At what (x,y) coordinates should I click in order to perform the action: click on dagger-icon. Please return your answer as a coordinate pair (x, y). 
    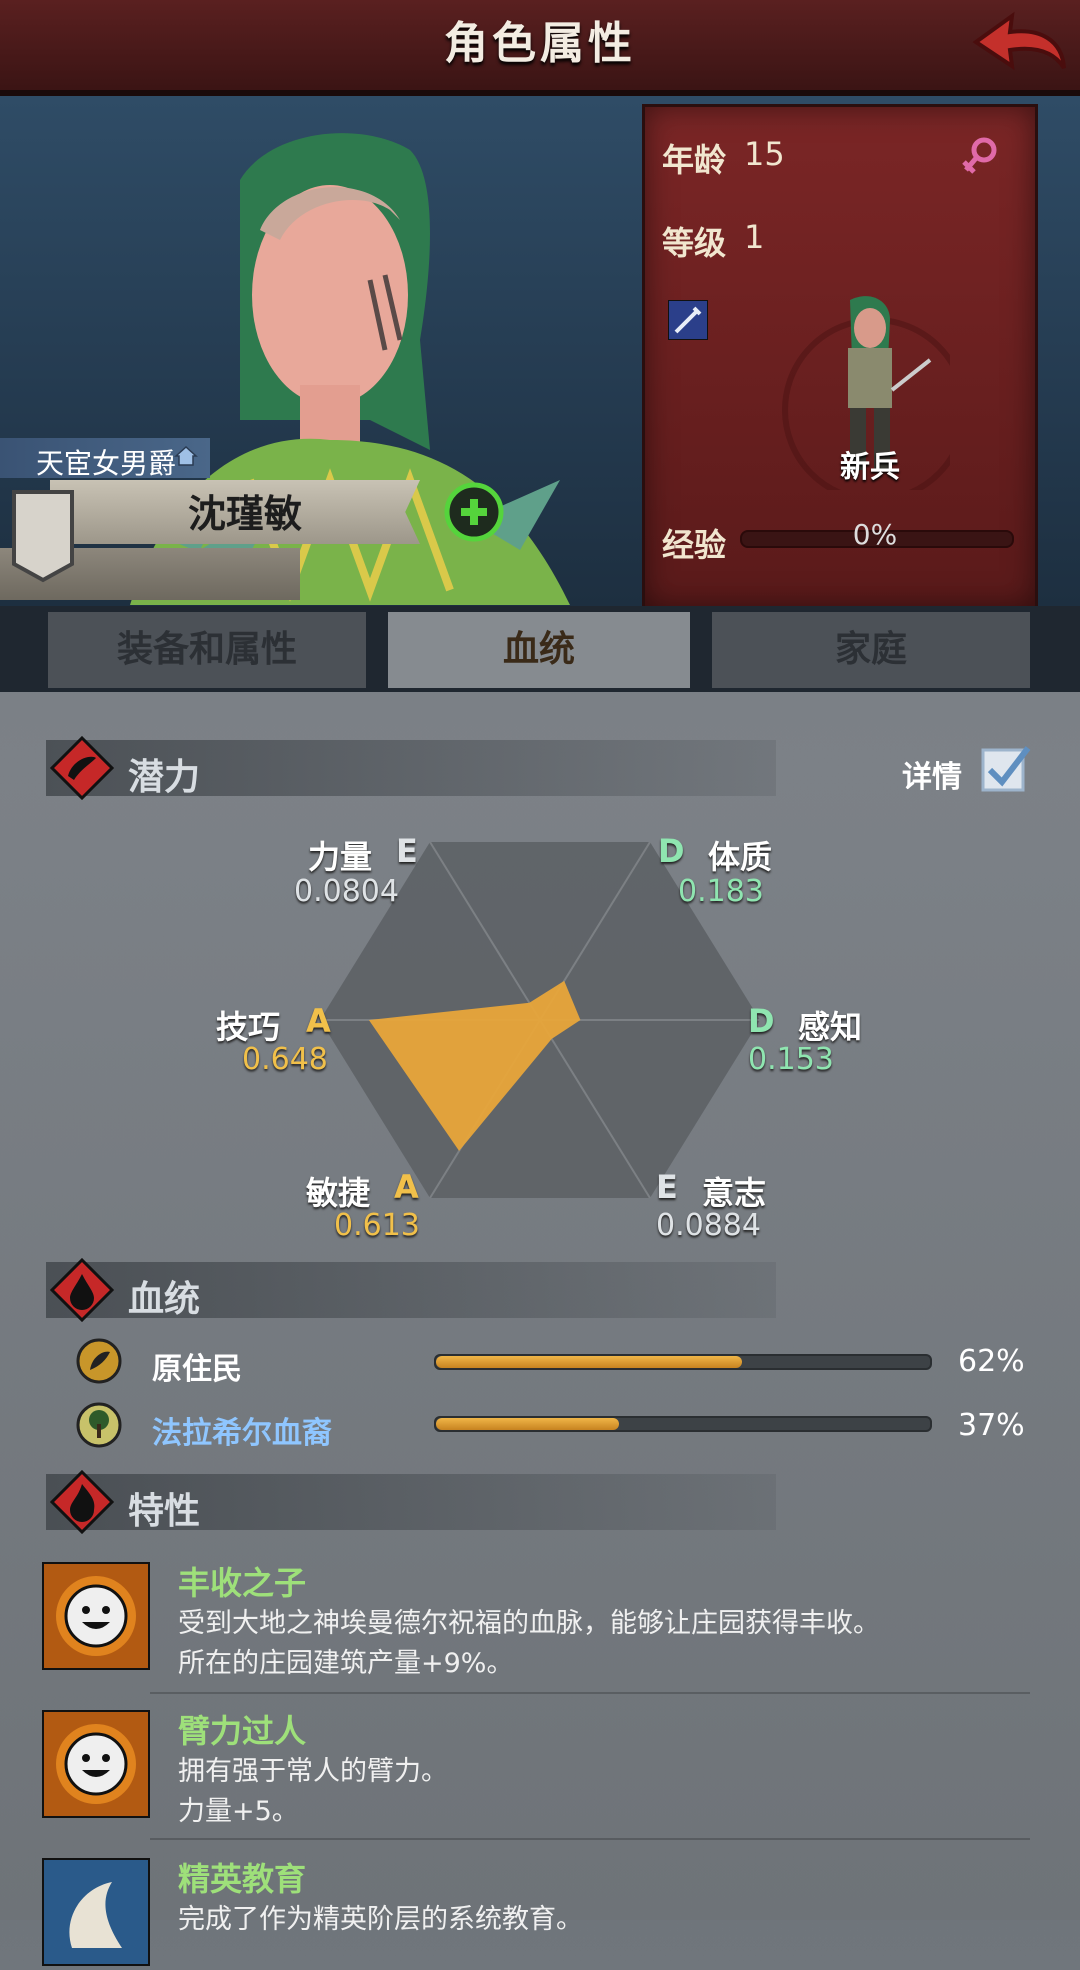
    Looking at the image, I should click on (688, 320).